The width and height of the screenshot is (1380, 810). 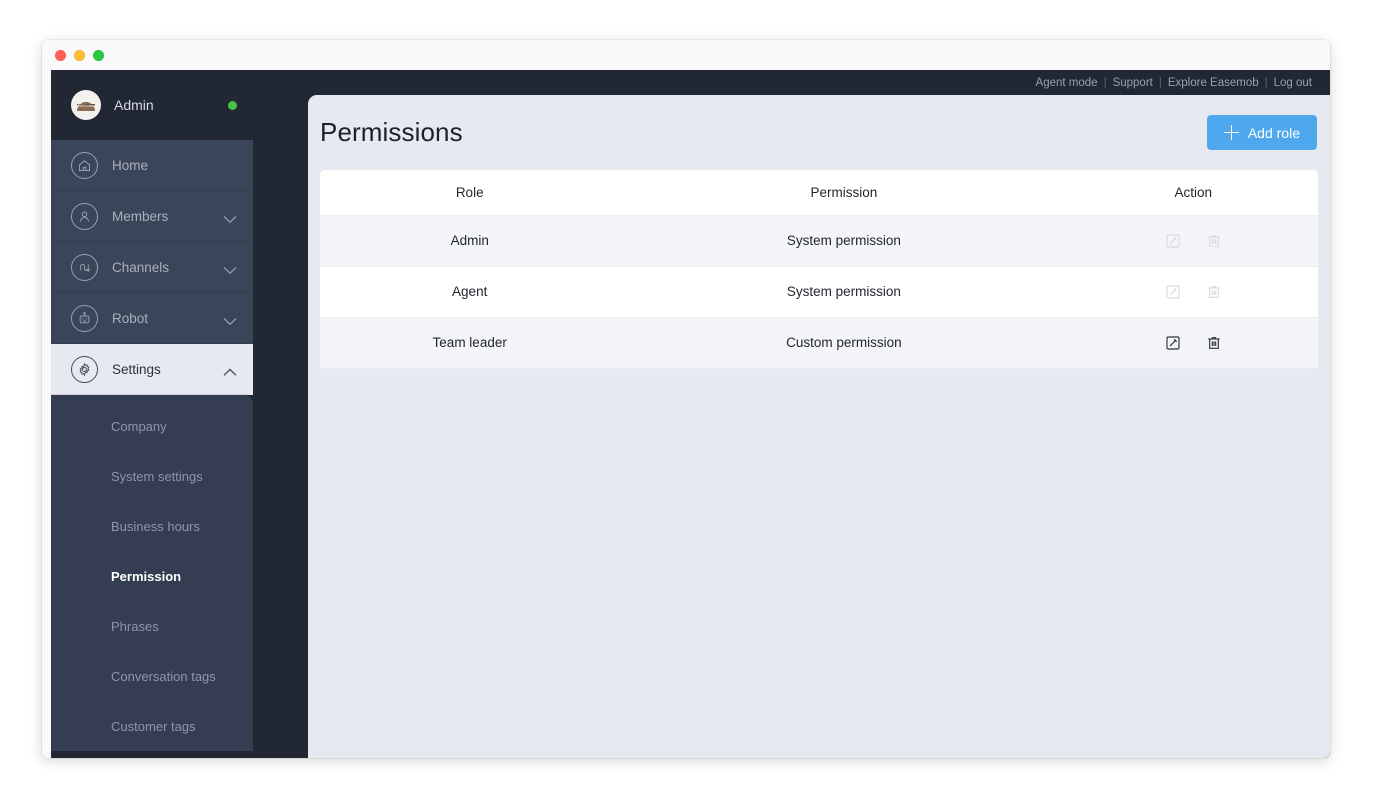 I want to click on table-row: Team leader Custom permission, so click(x=819, y=343).